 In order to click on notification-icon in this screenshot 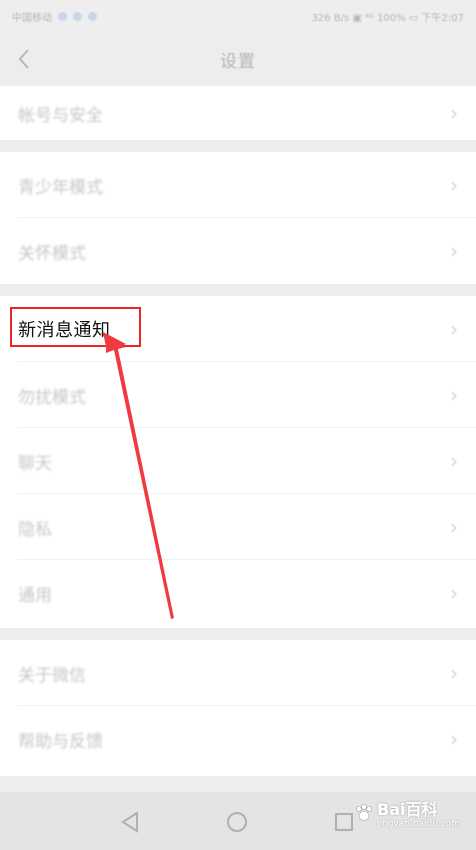, I will do `click(92, 16)`.